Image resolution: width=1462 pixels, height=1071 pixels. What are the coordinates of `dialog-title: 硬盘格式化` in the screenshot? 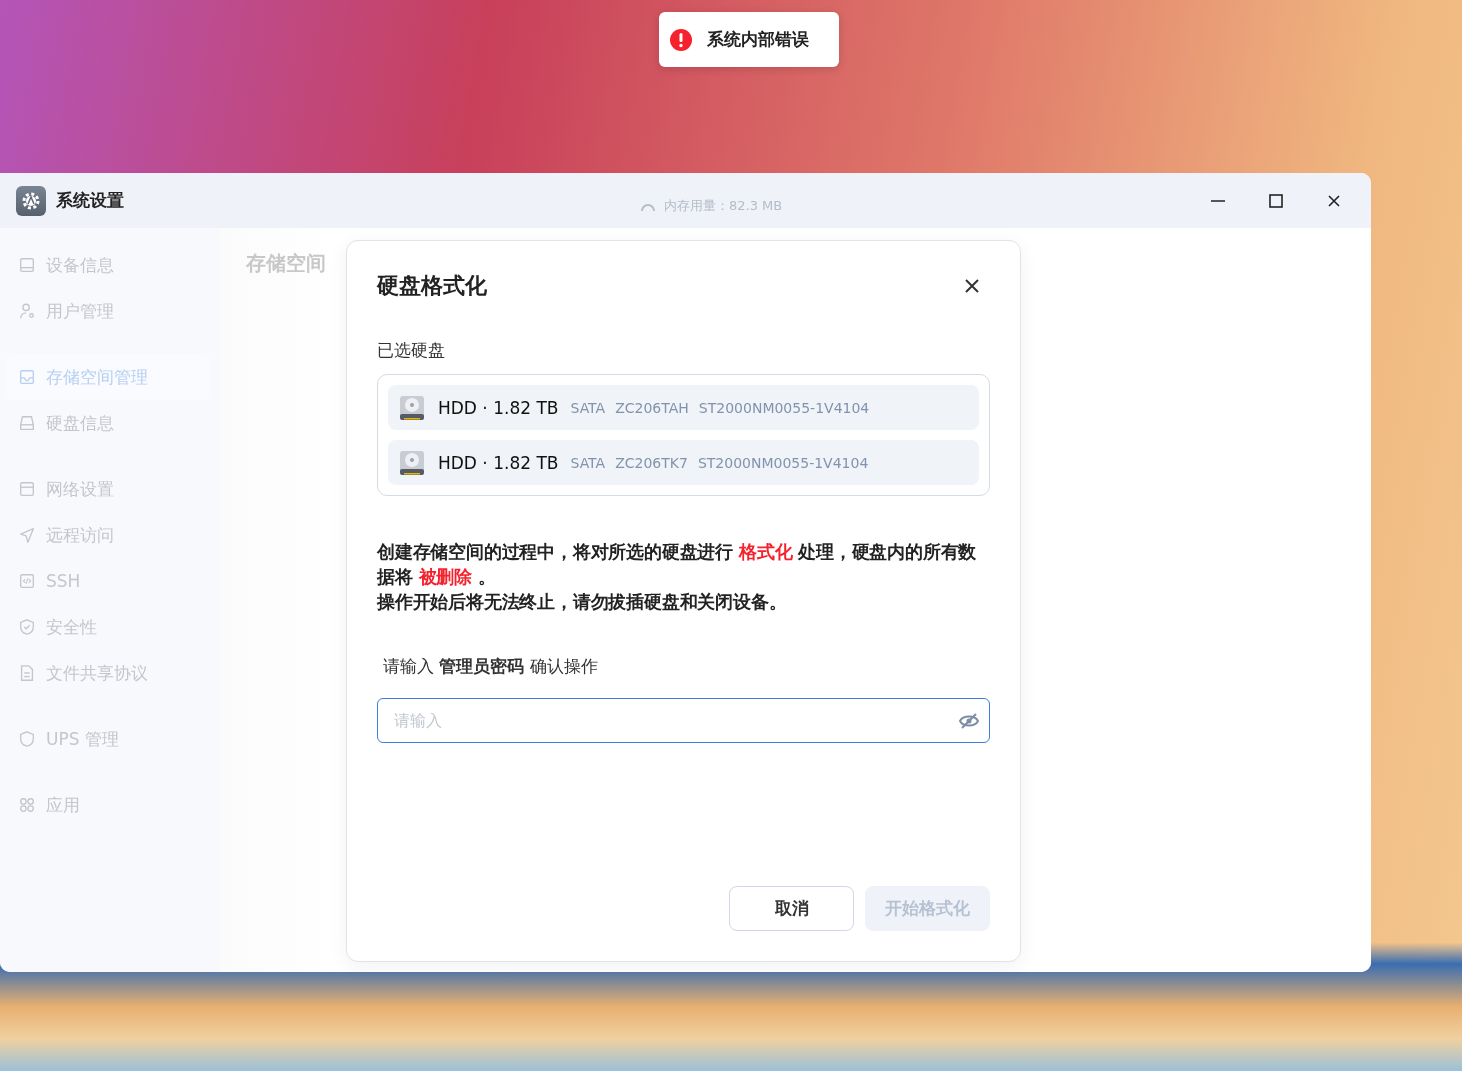 It's located at (432, 286).